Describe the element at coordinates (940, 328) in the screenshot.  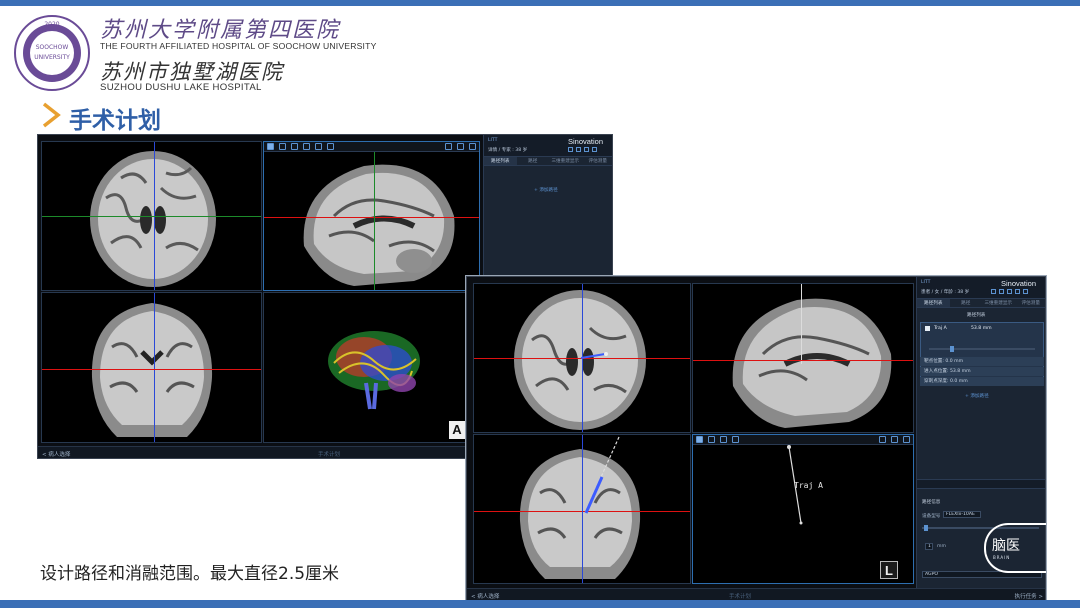
I see `trajectory-name: Traj A` at that location.